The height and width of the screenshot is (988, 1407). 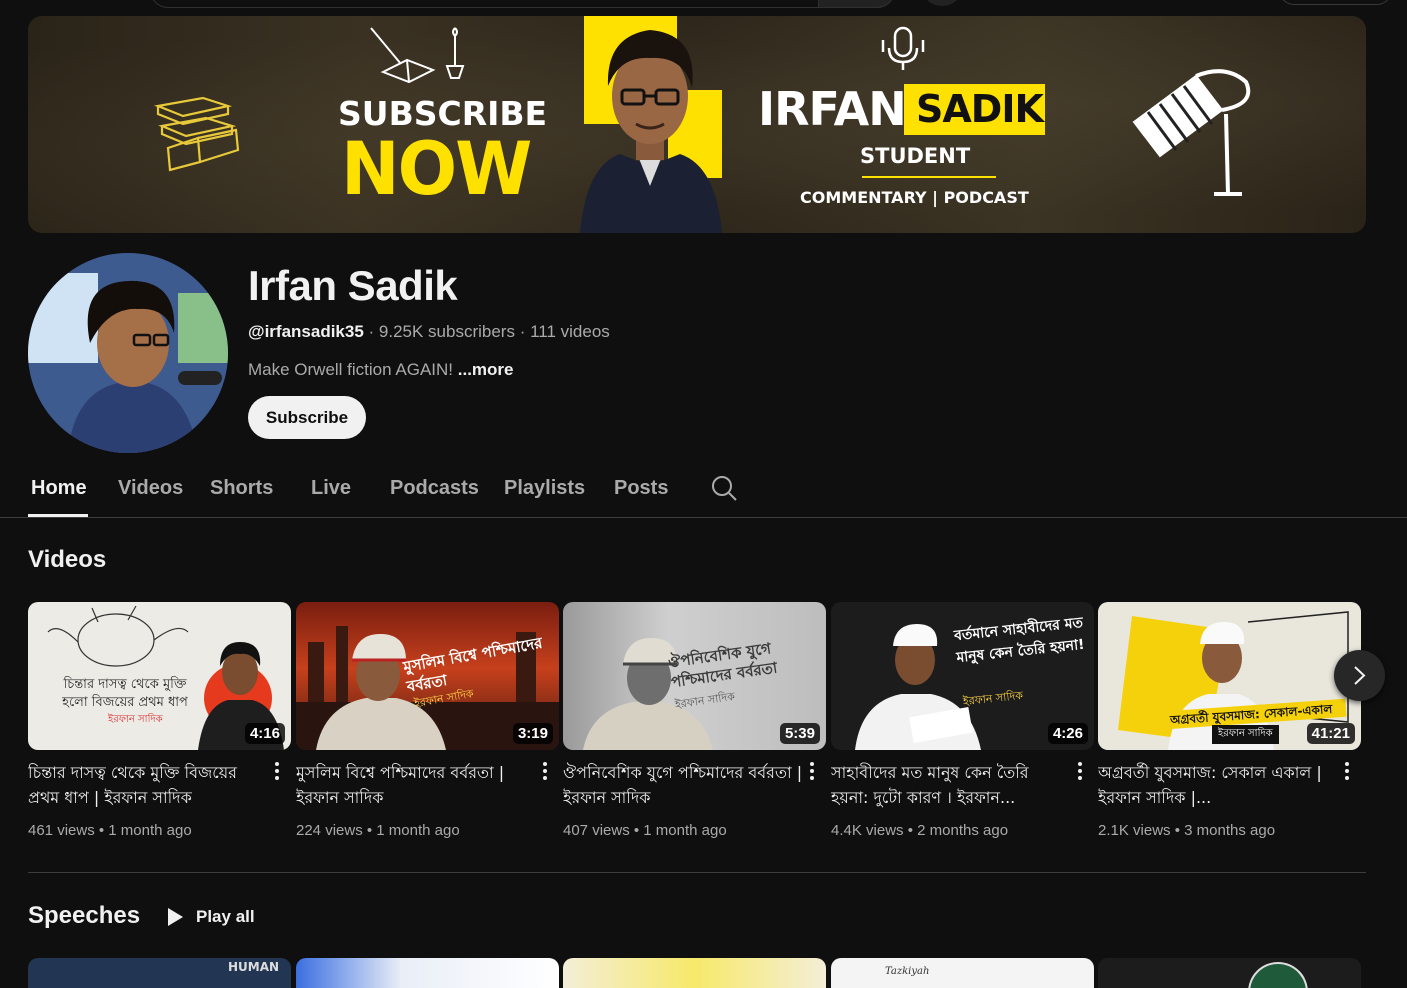 What do you see at coordinates (1330, 733) in the screenshot?
I see `video-duration: 41:21` at bounding box center [1330, 733].